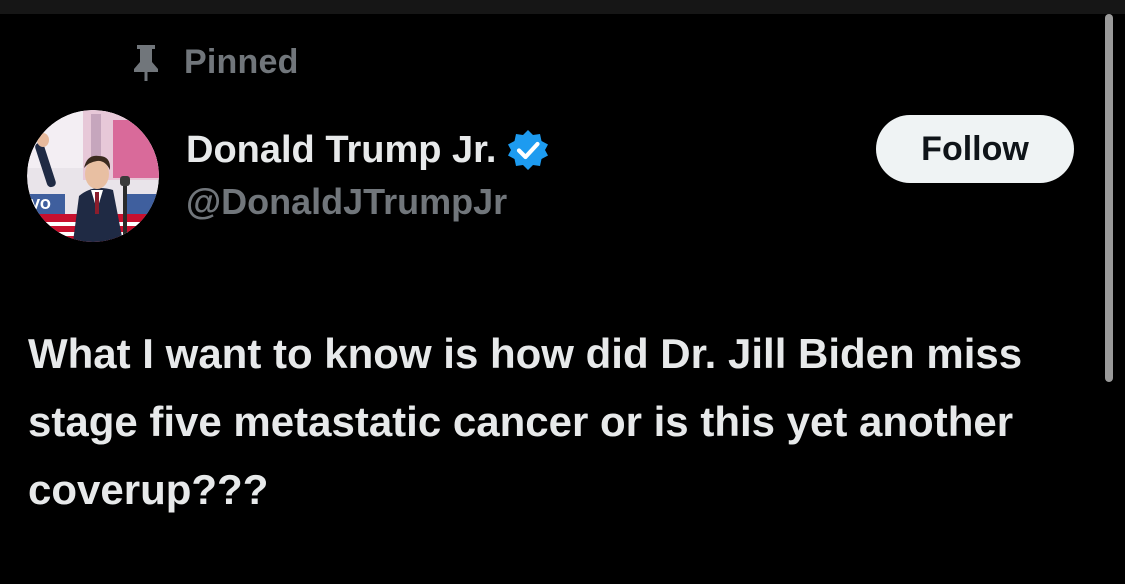  I want to click on display-name: Donald Trump Jr., so click(341, 150).